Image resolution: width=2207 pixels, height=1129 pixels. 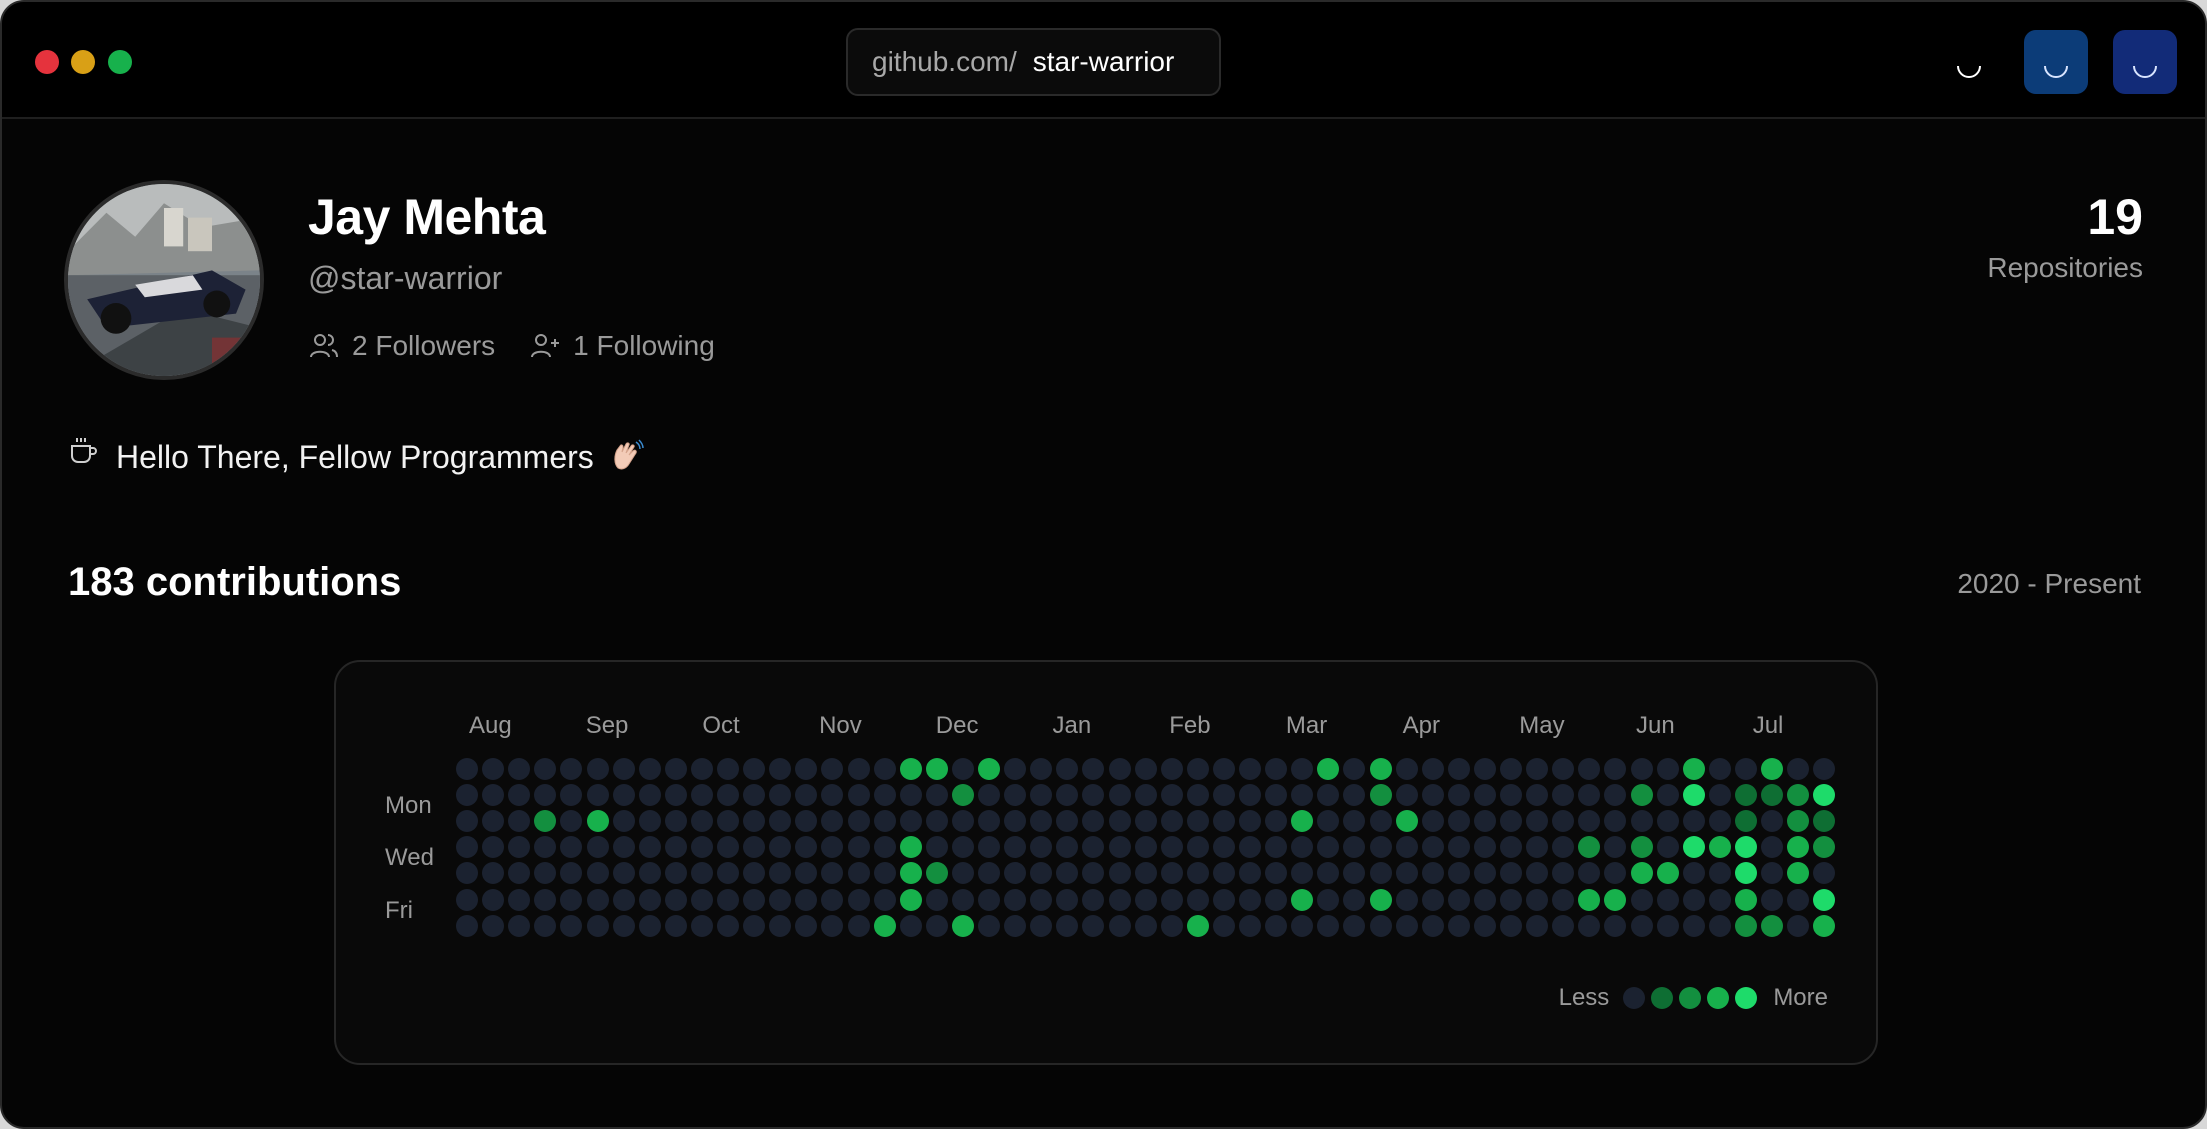 What do you see at coordinates (164, 280) in the screenshot?
I see `avatar` at bounding box center [164, 280].